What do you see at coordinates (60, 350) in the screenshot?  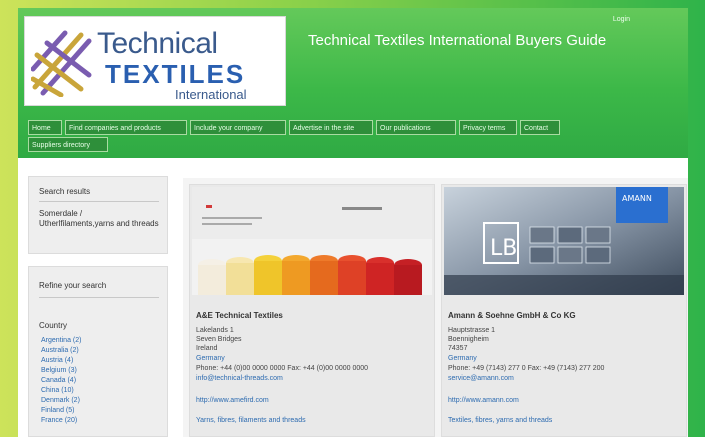 I see `refine-item: Australia (2)` at bounding box center [60, 350].